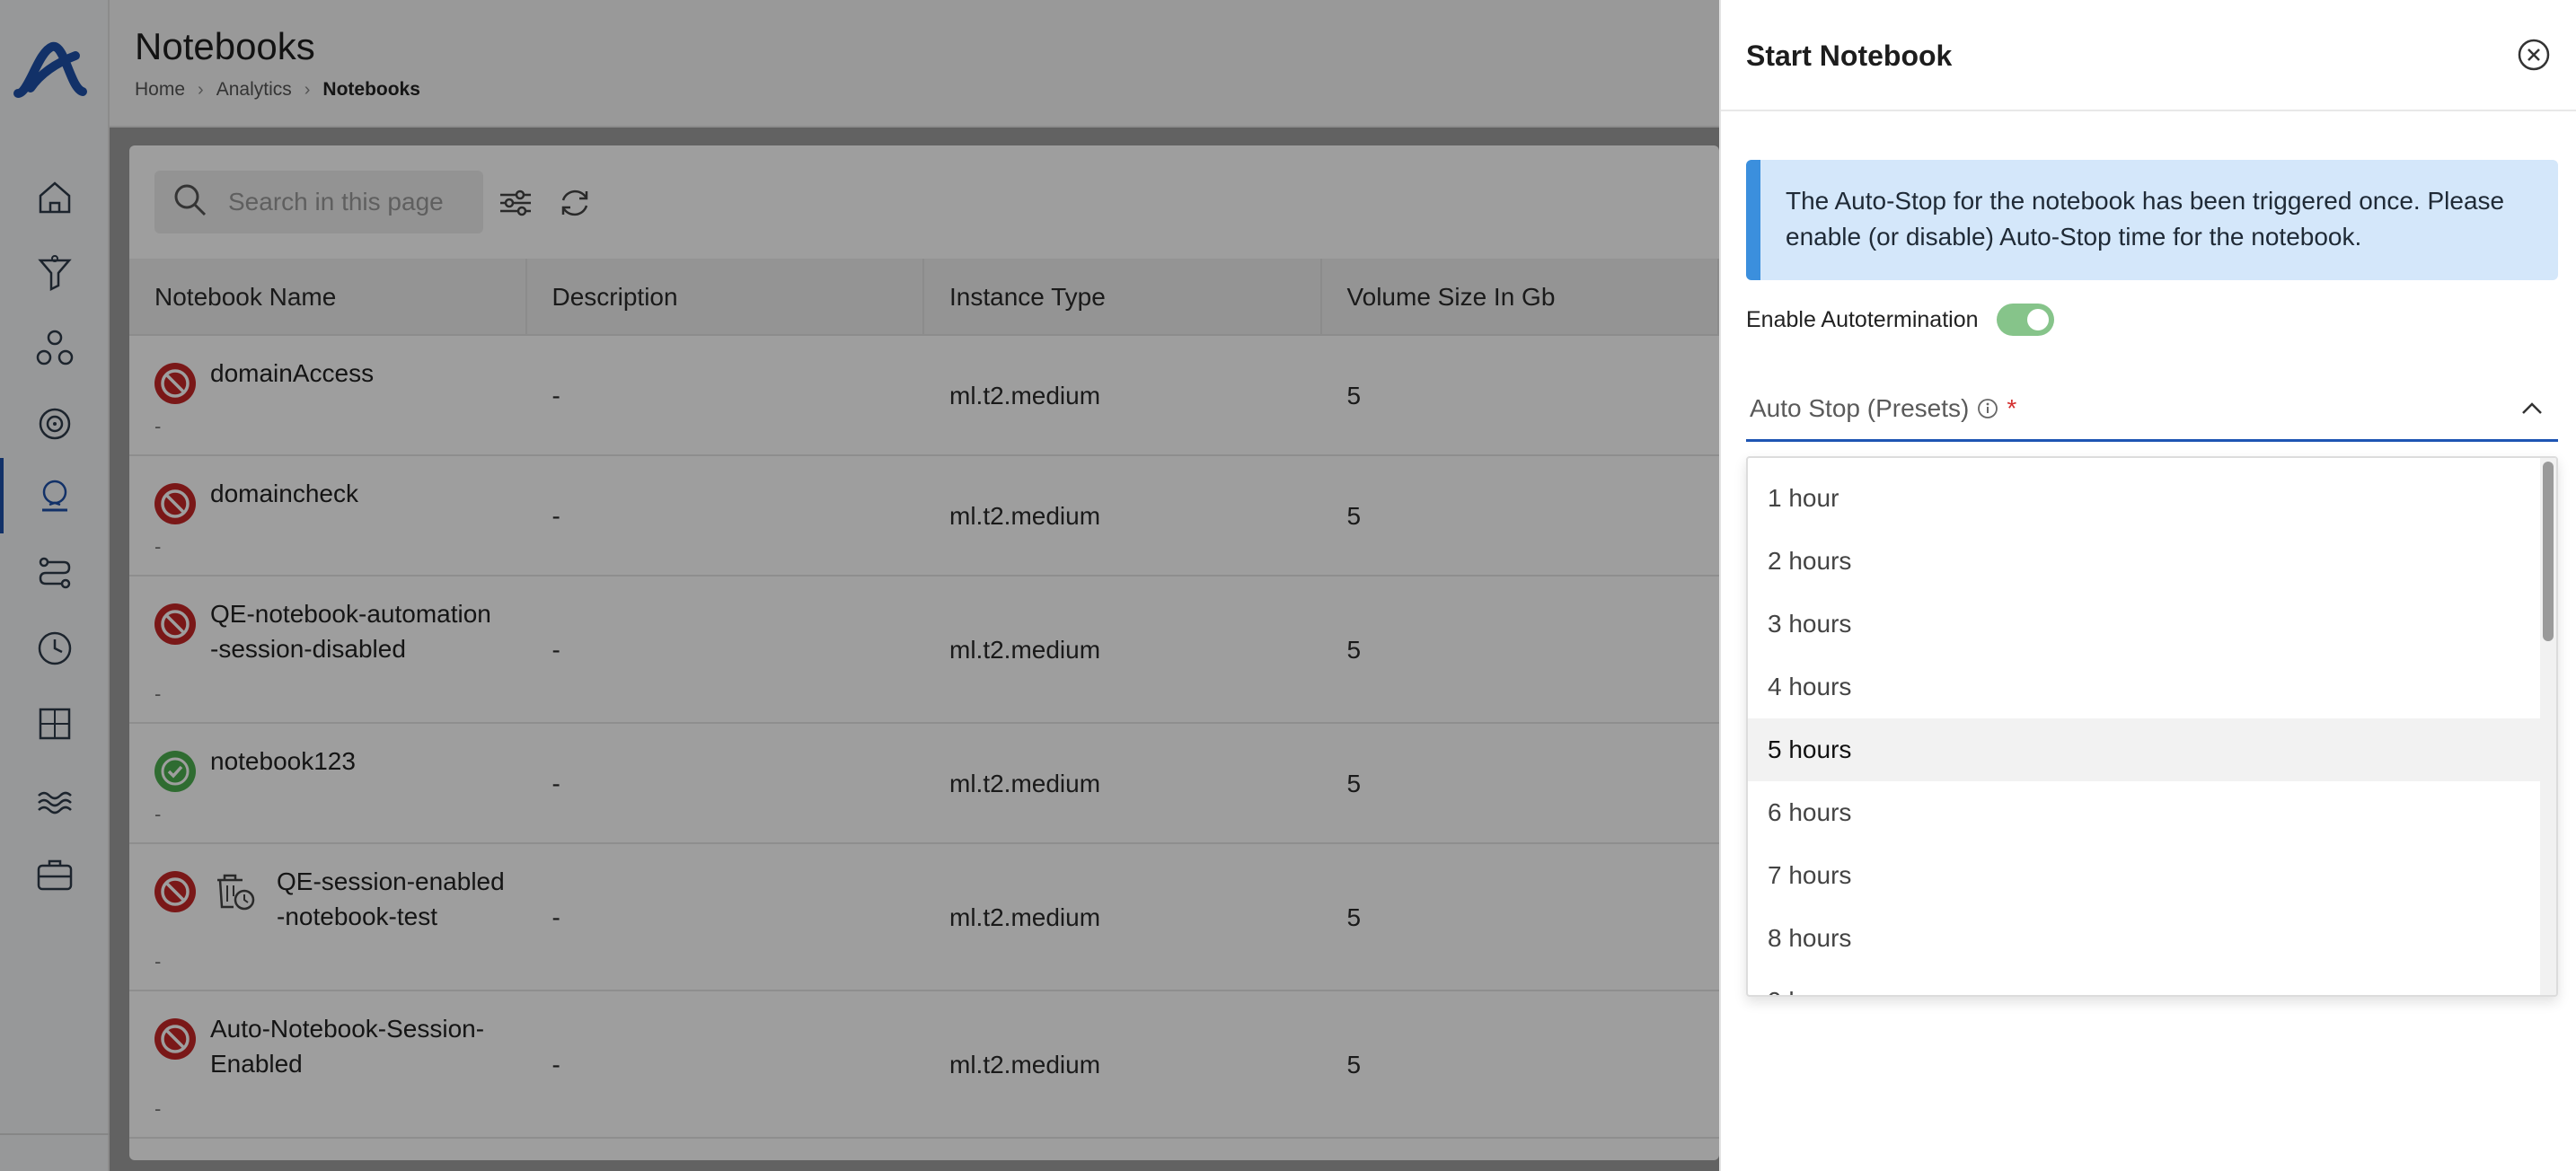 This screenshot has width=2576, height=1171. What do you see at coordinates (2145, 875) in the screenshot?
I see `option-7-hours: 7 hours` at bounding box center [2145, 875].